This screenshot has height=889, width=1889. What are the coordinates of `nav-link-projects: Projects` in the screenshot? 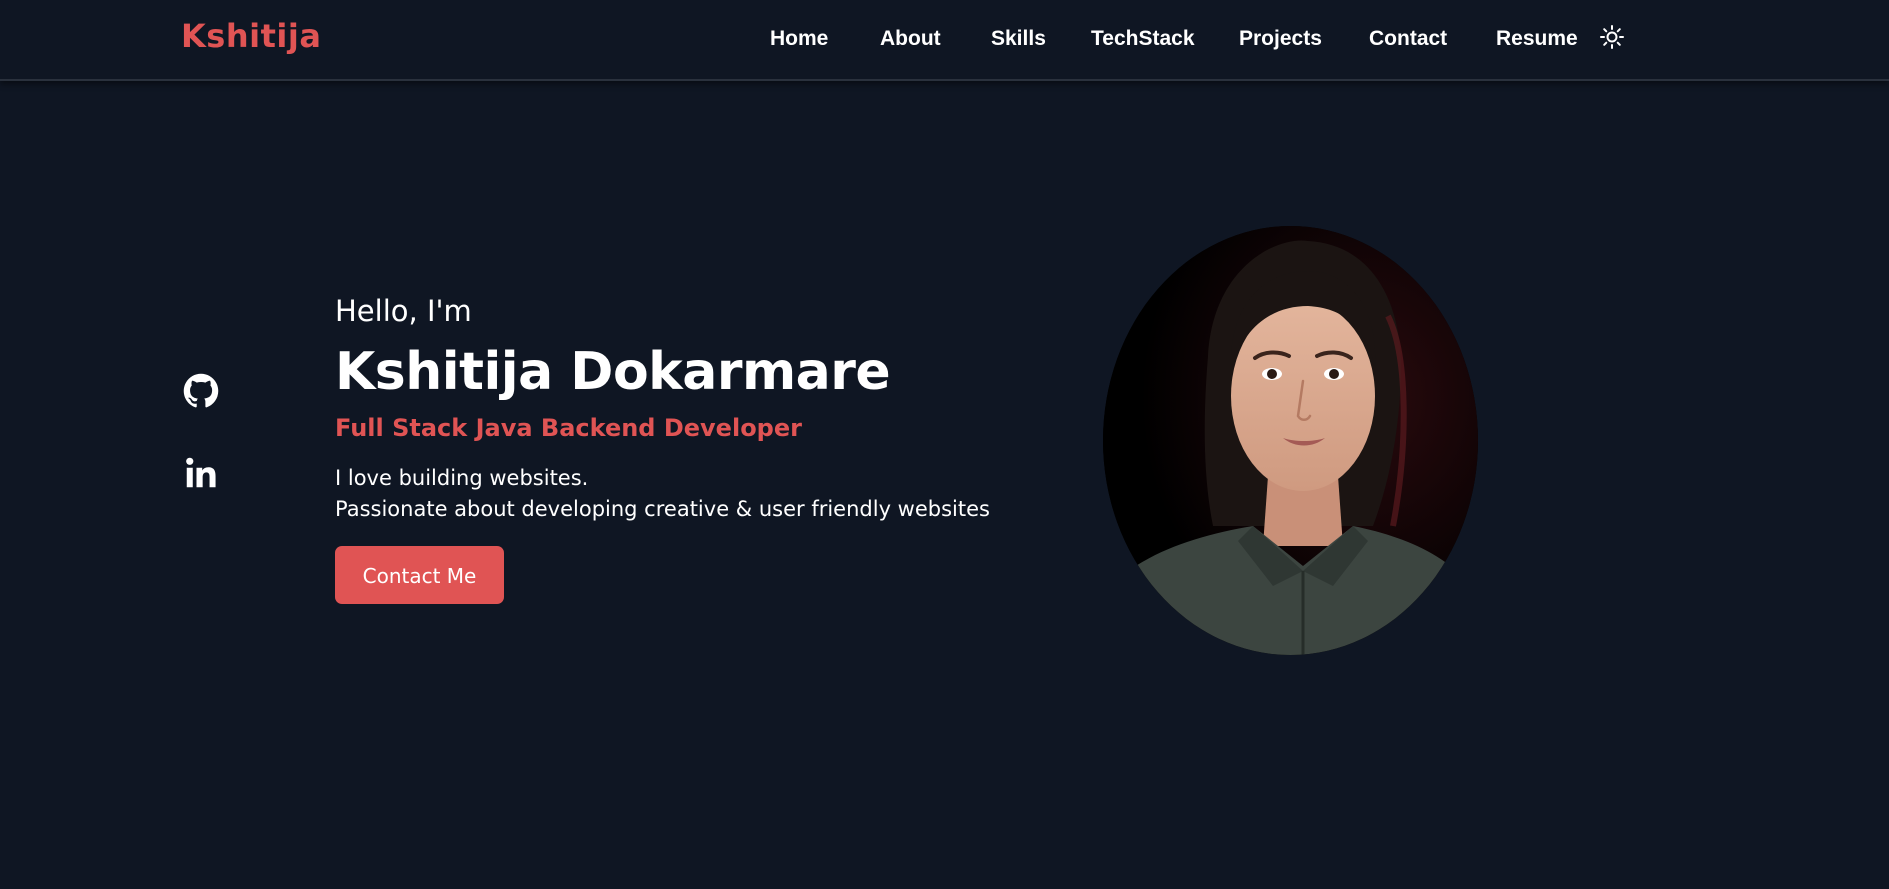 It's located at (1280, 39).